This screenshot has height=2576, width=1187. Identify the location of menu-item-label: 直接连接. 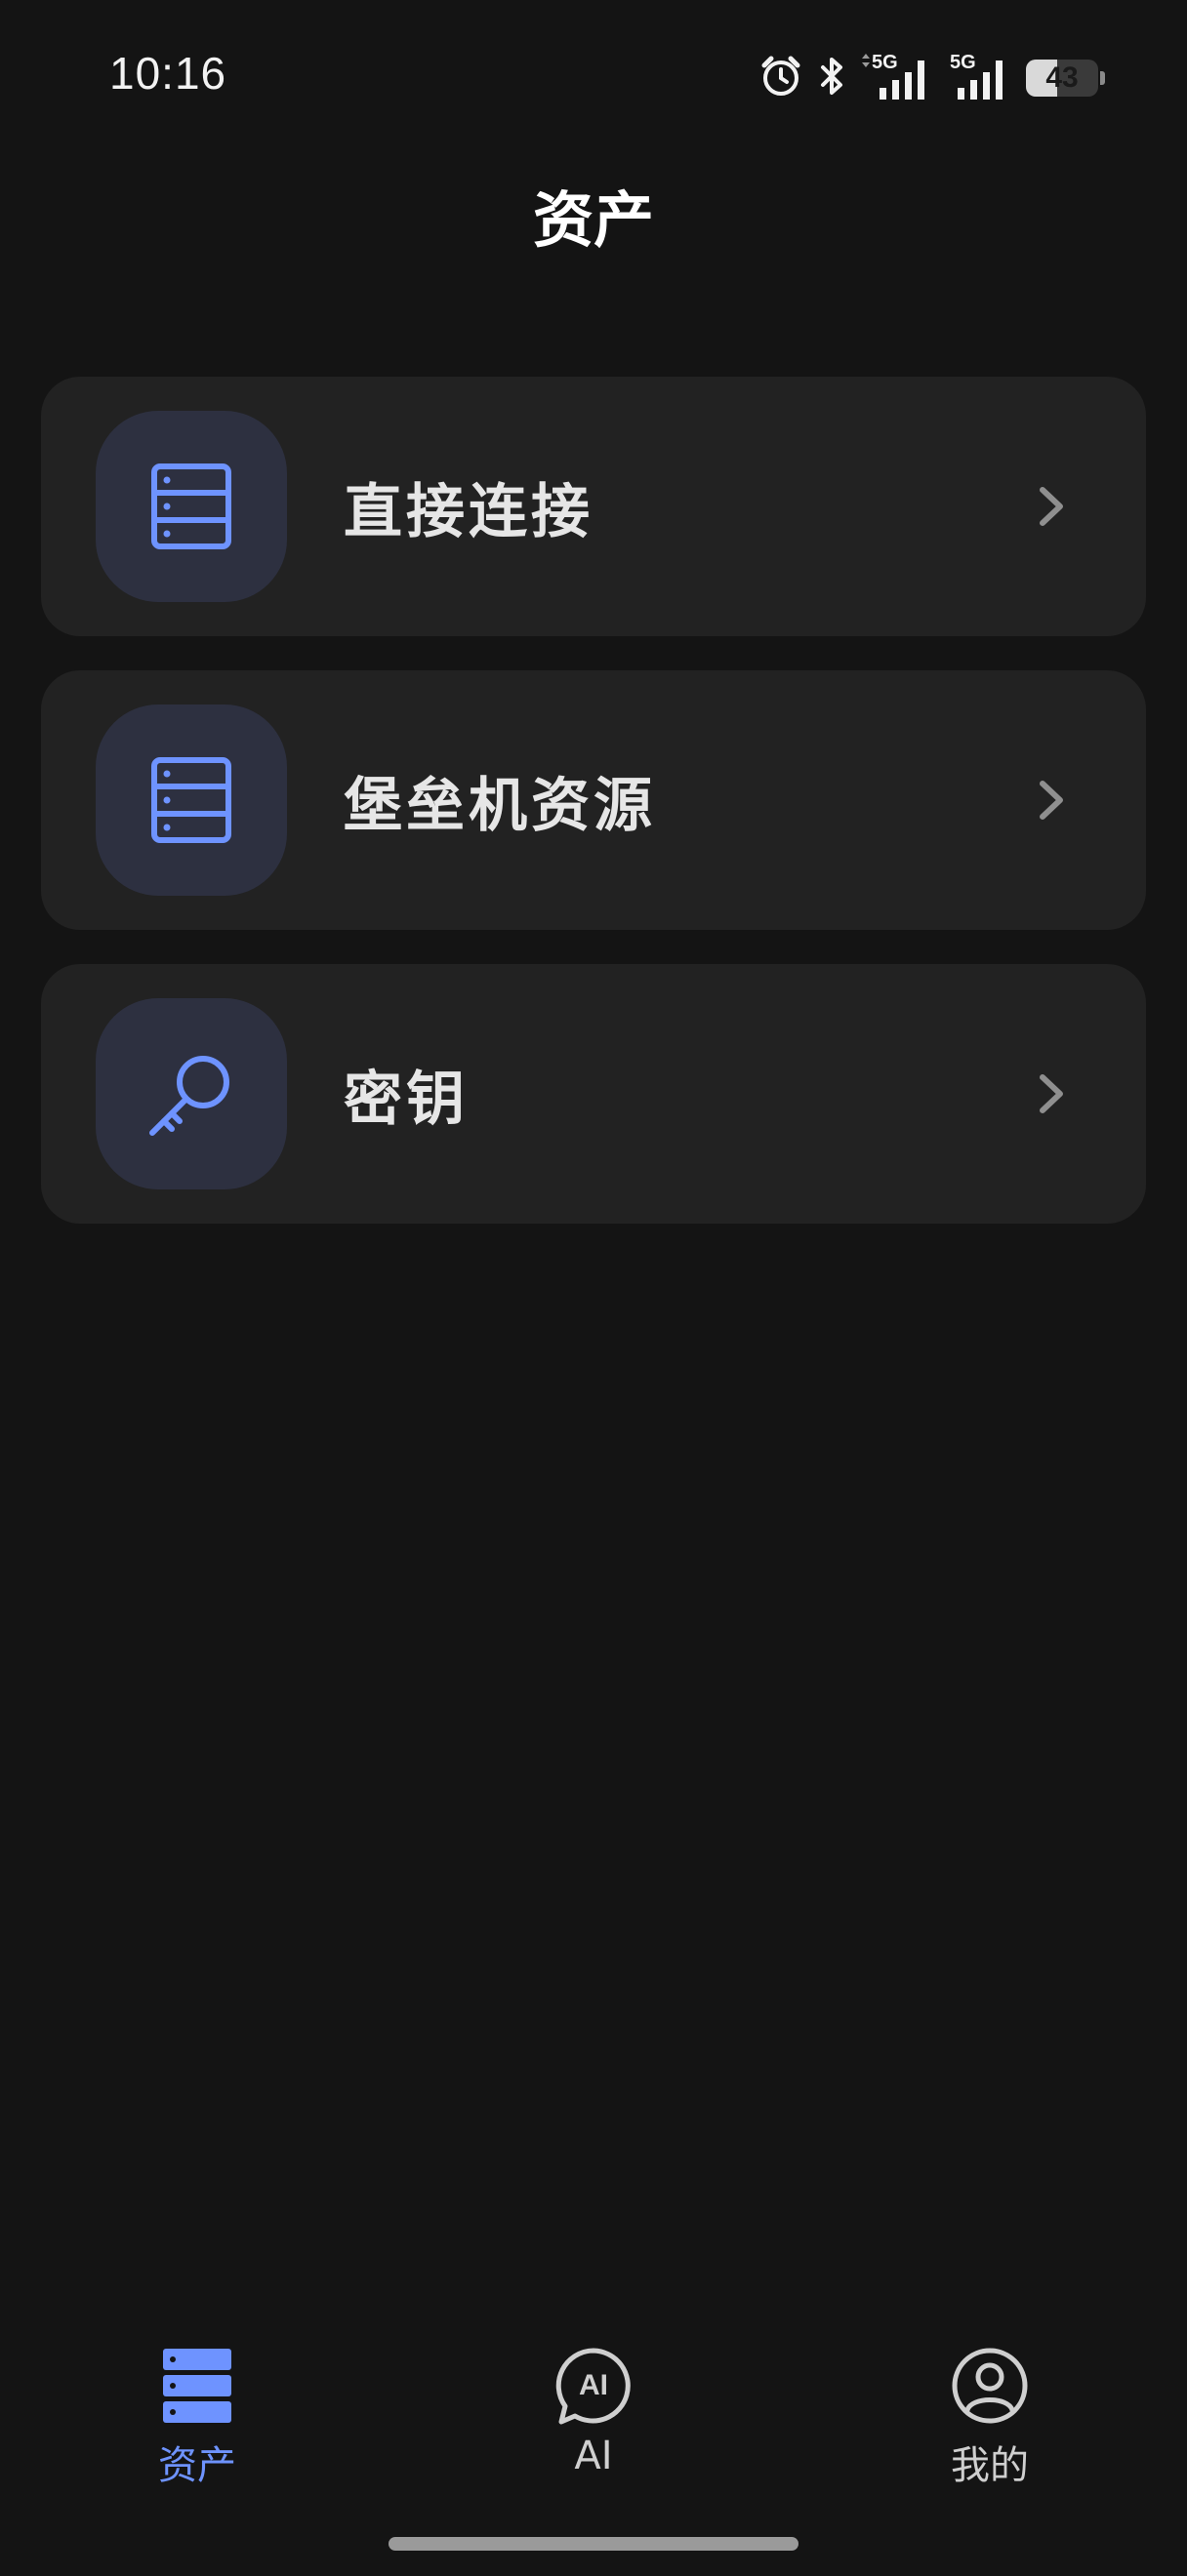
(469, 511).